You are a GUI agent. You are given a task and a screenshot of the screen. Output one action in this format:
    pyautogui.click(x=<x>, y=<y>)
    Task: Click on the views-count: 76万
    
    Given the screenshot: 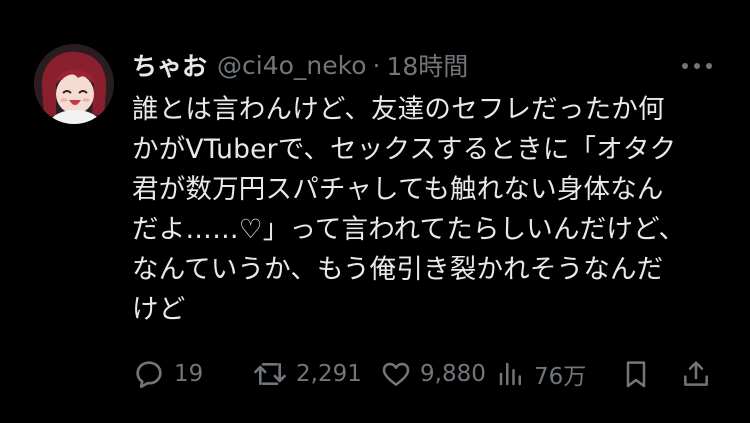 What is the action you would take?
    pyautogui.click(x=560, y=377)
    